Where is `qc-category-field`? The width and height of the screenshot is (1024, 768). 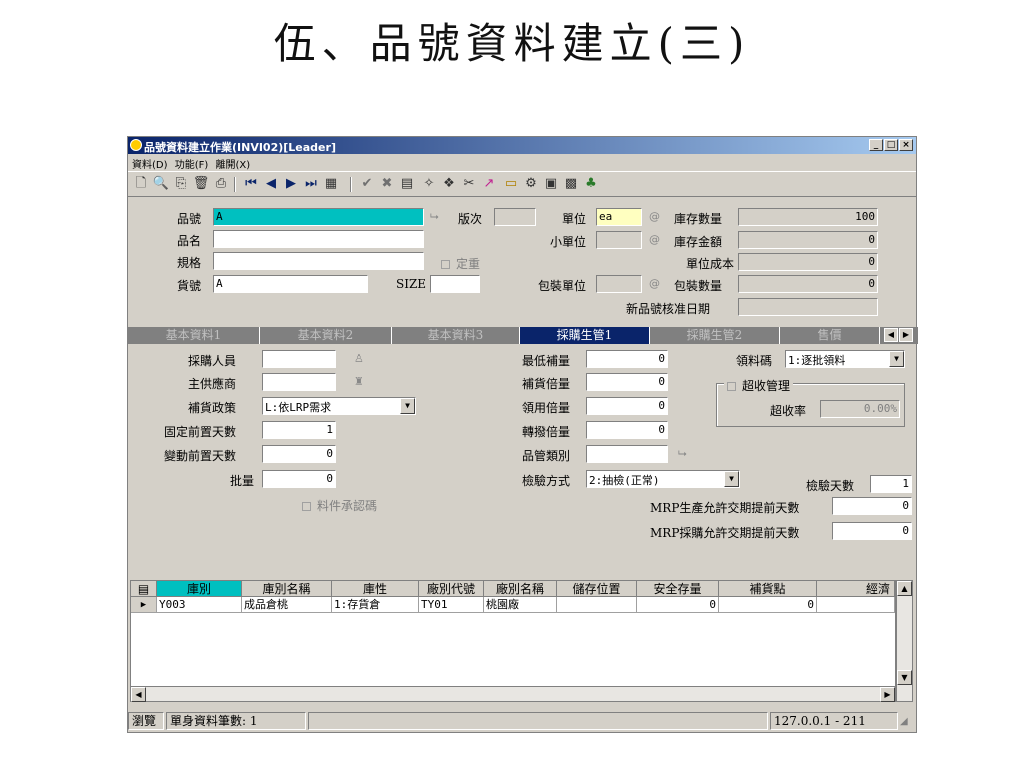
qc-category-field is located at coordinates (627, 454).